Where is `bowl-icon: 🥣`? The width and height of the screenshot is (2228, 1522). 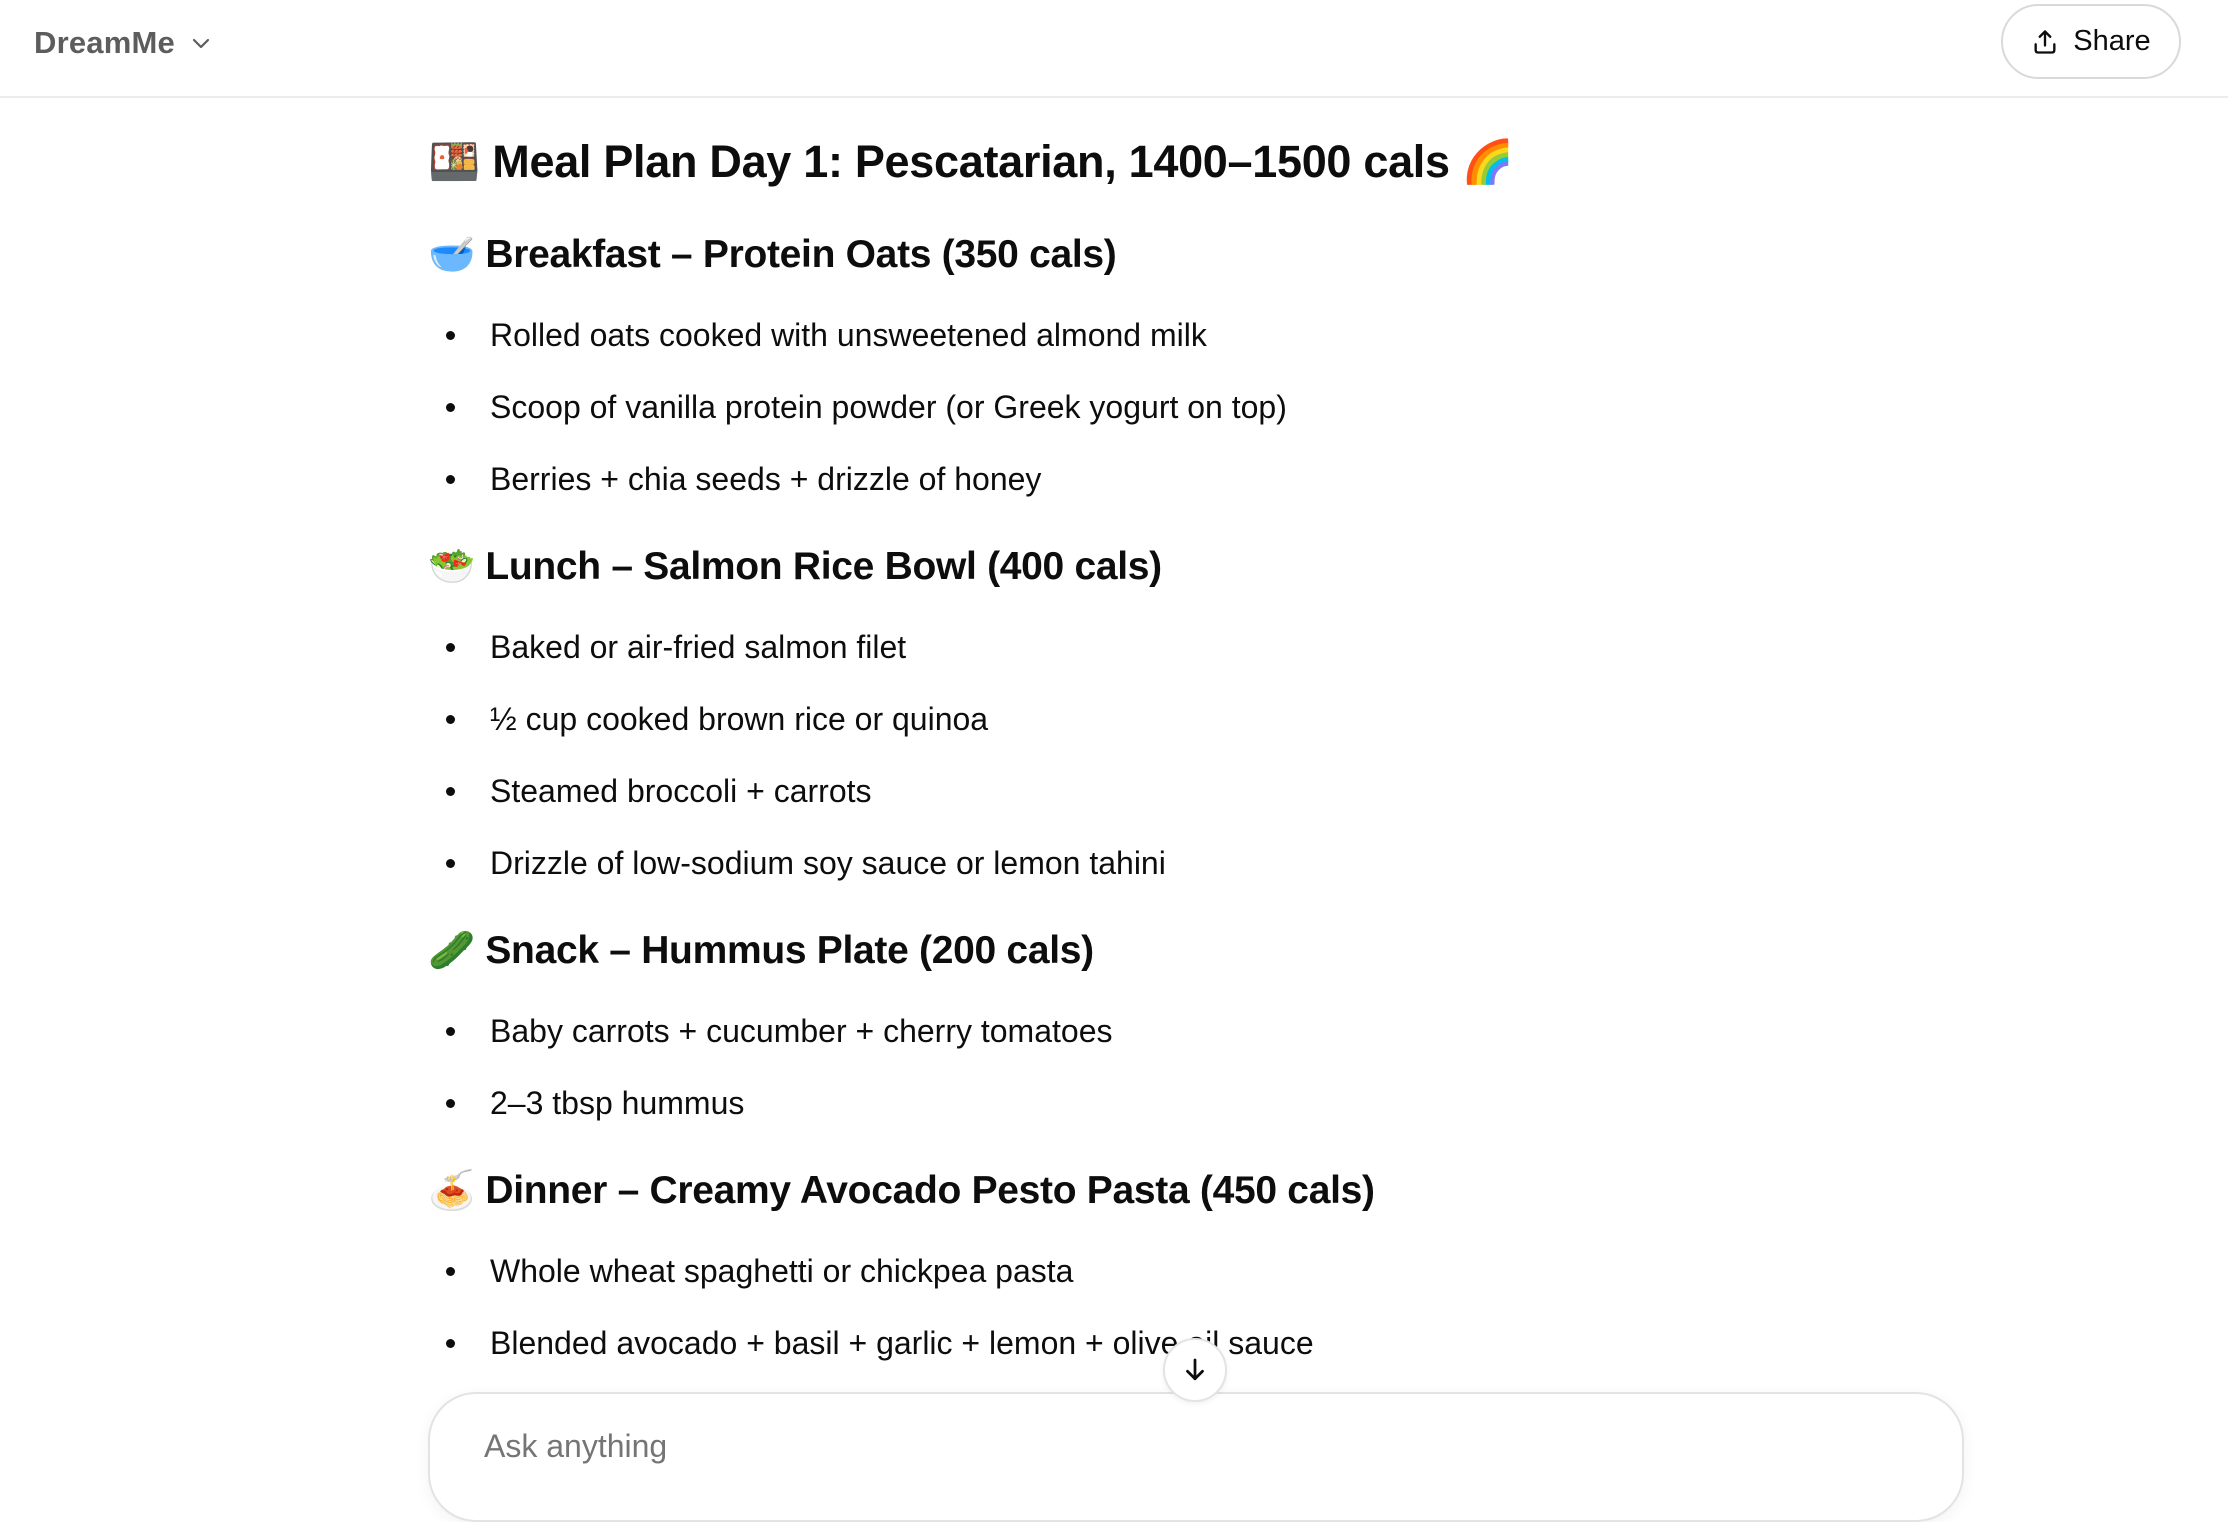
bowl-icon: 🥣 is located at coordinates (452, 255).